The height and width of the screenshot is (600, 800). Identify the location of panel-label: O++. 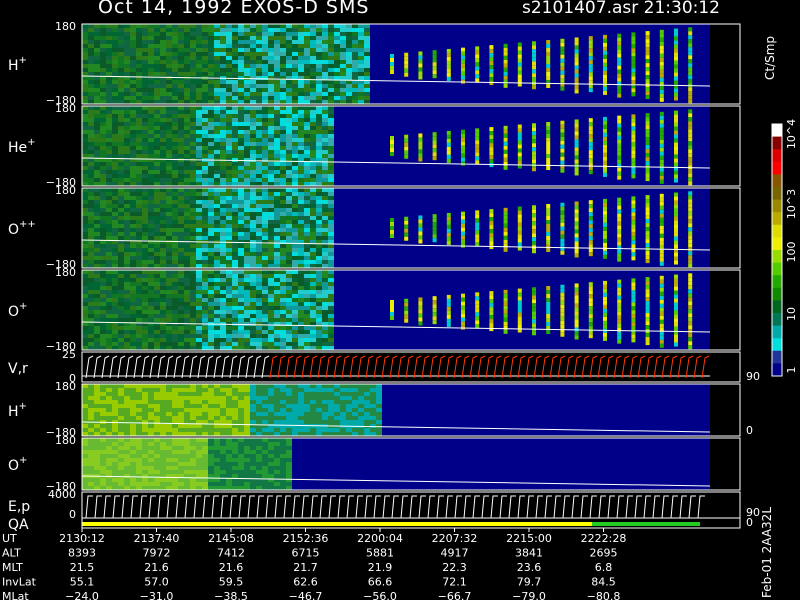
(22, 228).